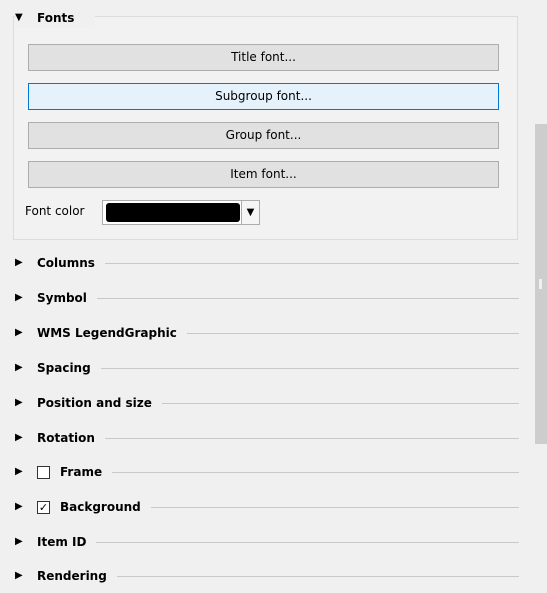  What do you see at coordinates (64, 368) in the screenshot?
I see `section-spacing-title: Spacing` at bounding box center [64, 368].